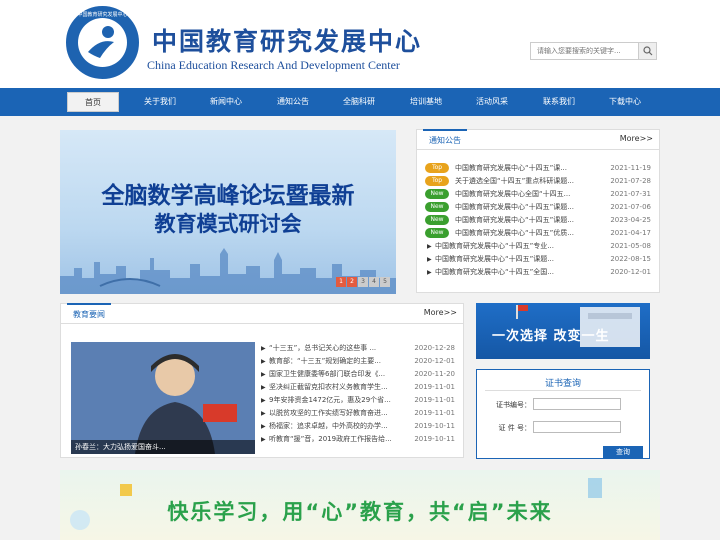 This screenshot has width=720, height=540. What do you see at coordinates (445, 139) in the screenshot?
I see `notice-tab: 通知公告` at bounding box center [445, 139].